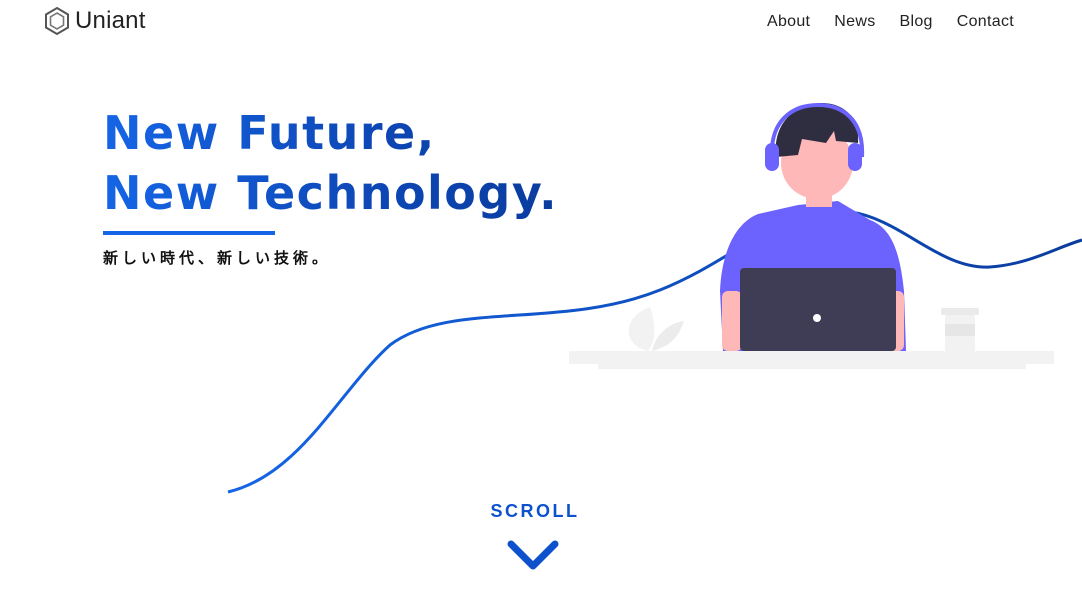 The image size is (1082, 590). I want to click on chevron-down-icon, so click(533, 557).